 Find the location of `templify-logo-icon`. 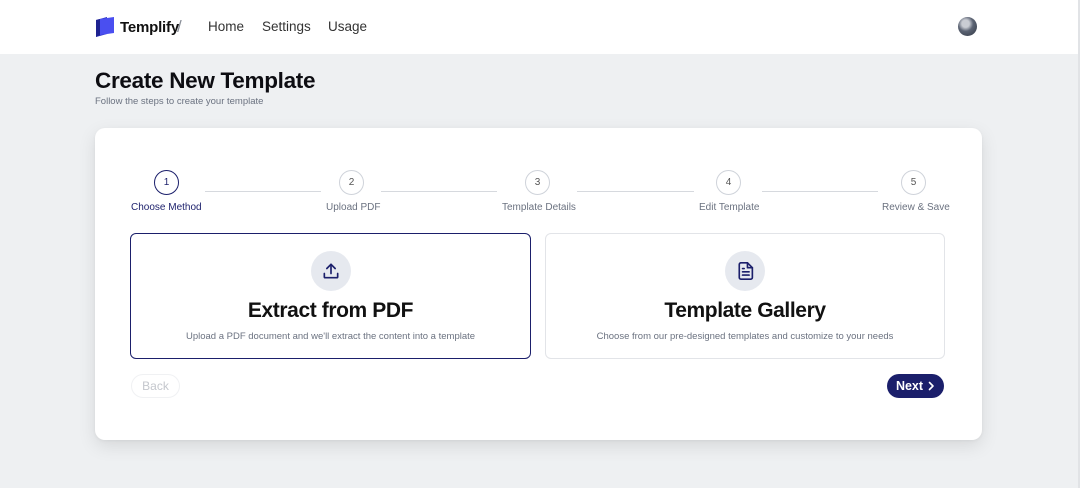

templify-logo-icon is located at coordinates (105, 27).